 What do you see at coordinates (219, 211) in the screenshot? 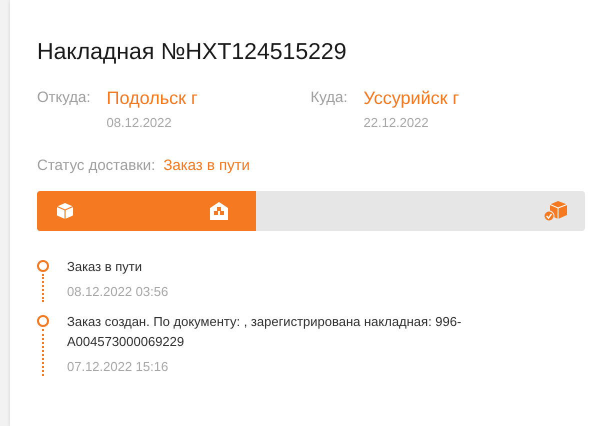
I see `warehouse-icon` at bounding box center [219, 211].